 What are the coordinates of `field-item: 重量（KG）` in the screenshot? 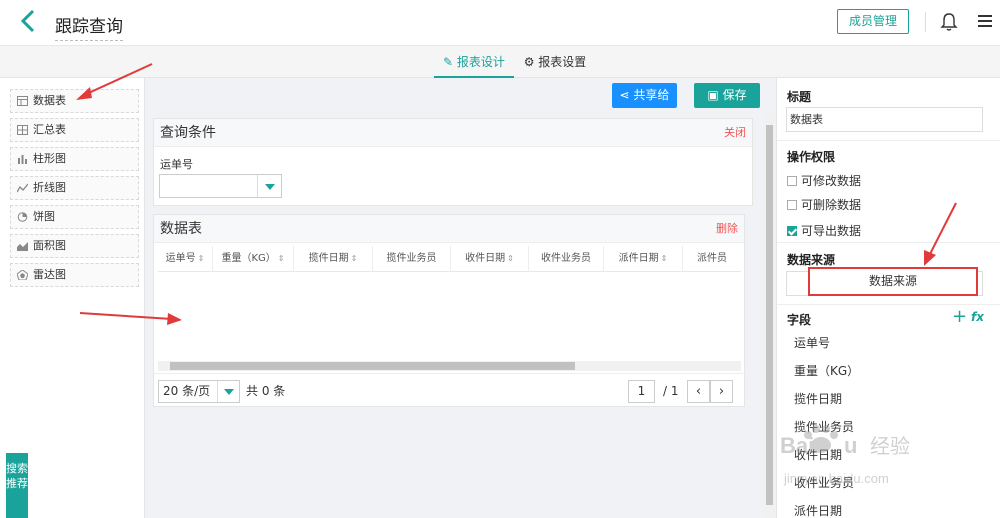 It's located at (826, 370).